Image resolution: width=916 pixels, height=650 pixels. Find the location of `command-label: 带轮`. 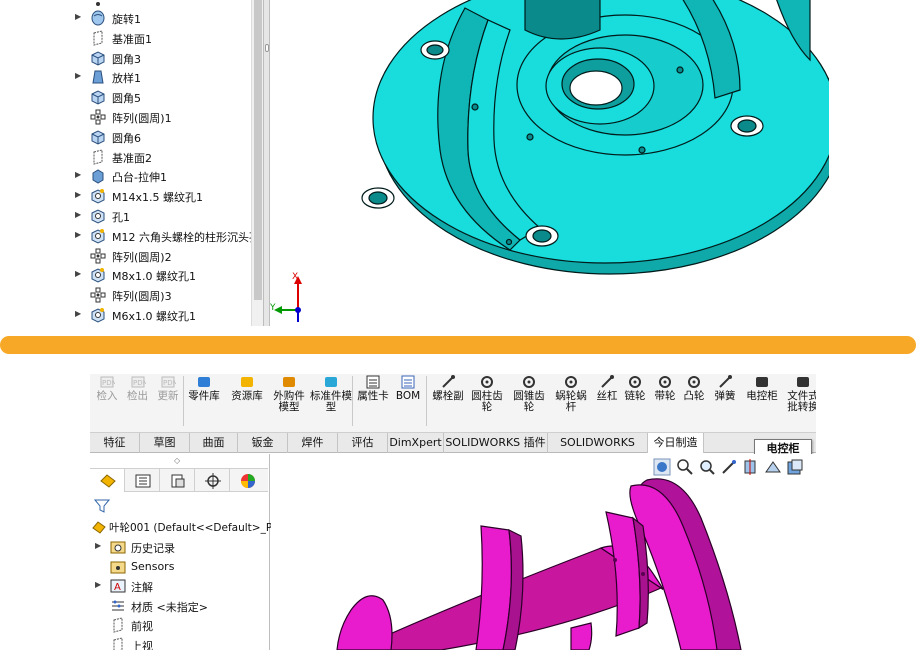

command-label: 带轮 is located at coordinates (665, 396).